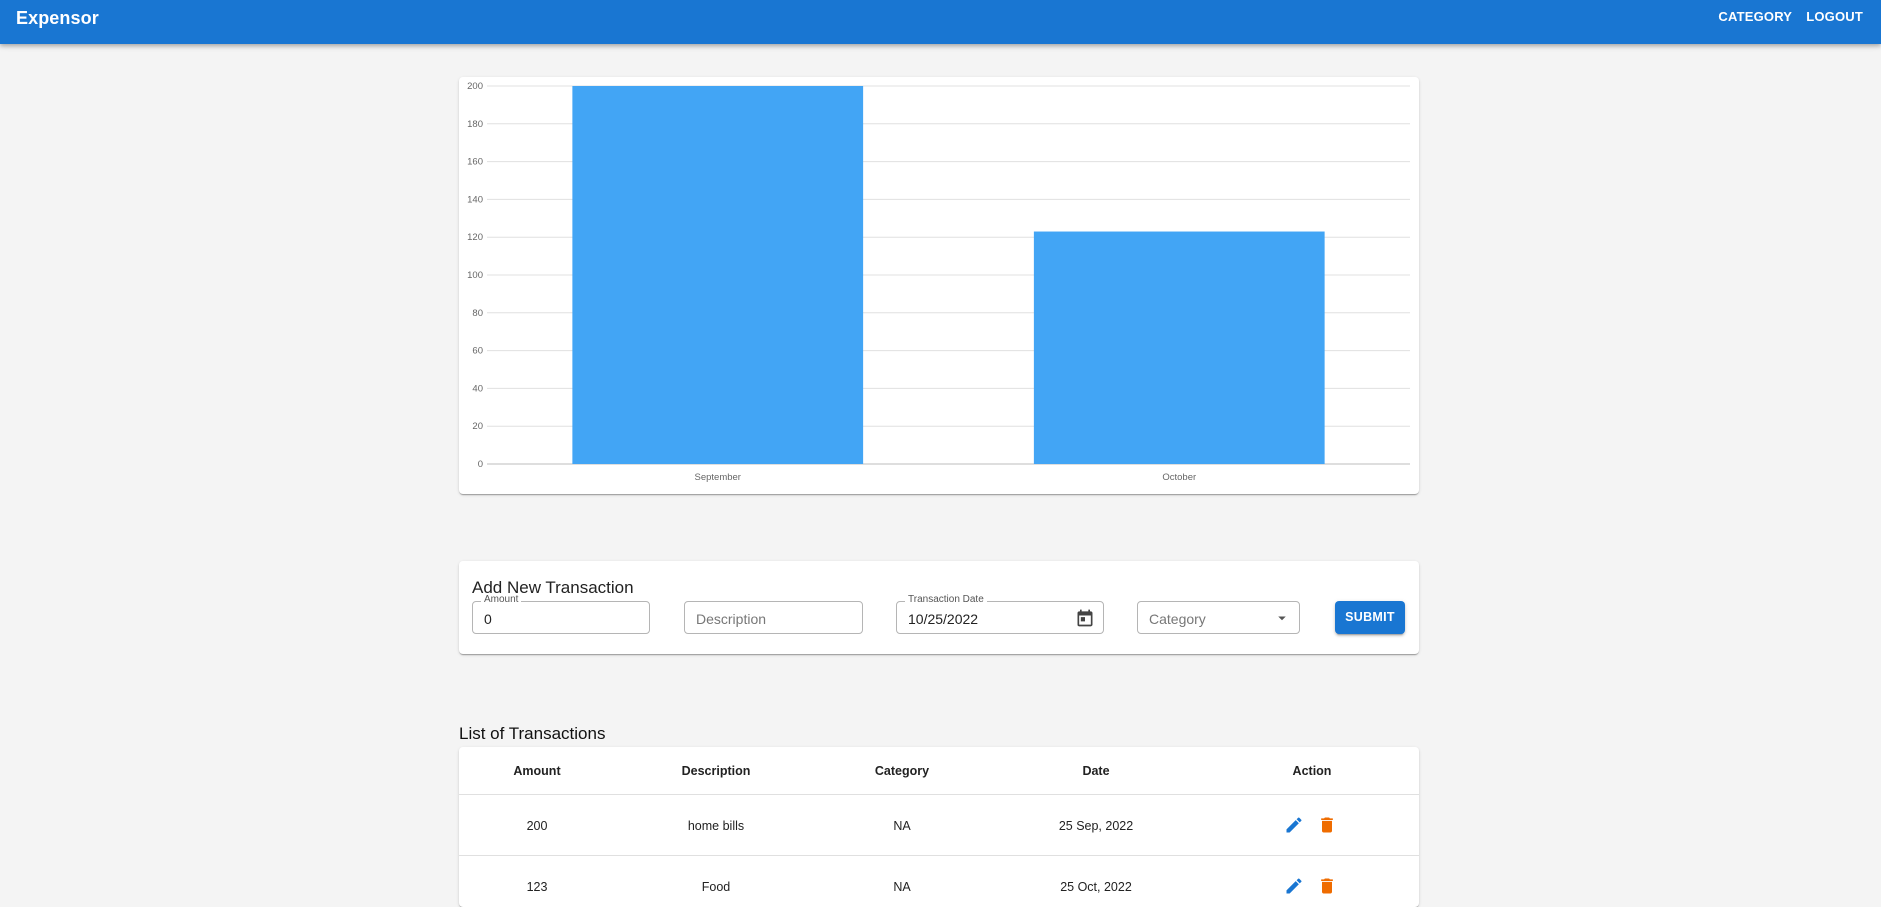  I want to click on column-header-category: Category, so click(902, 771).